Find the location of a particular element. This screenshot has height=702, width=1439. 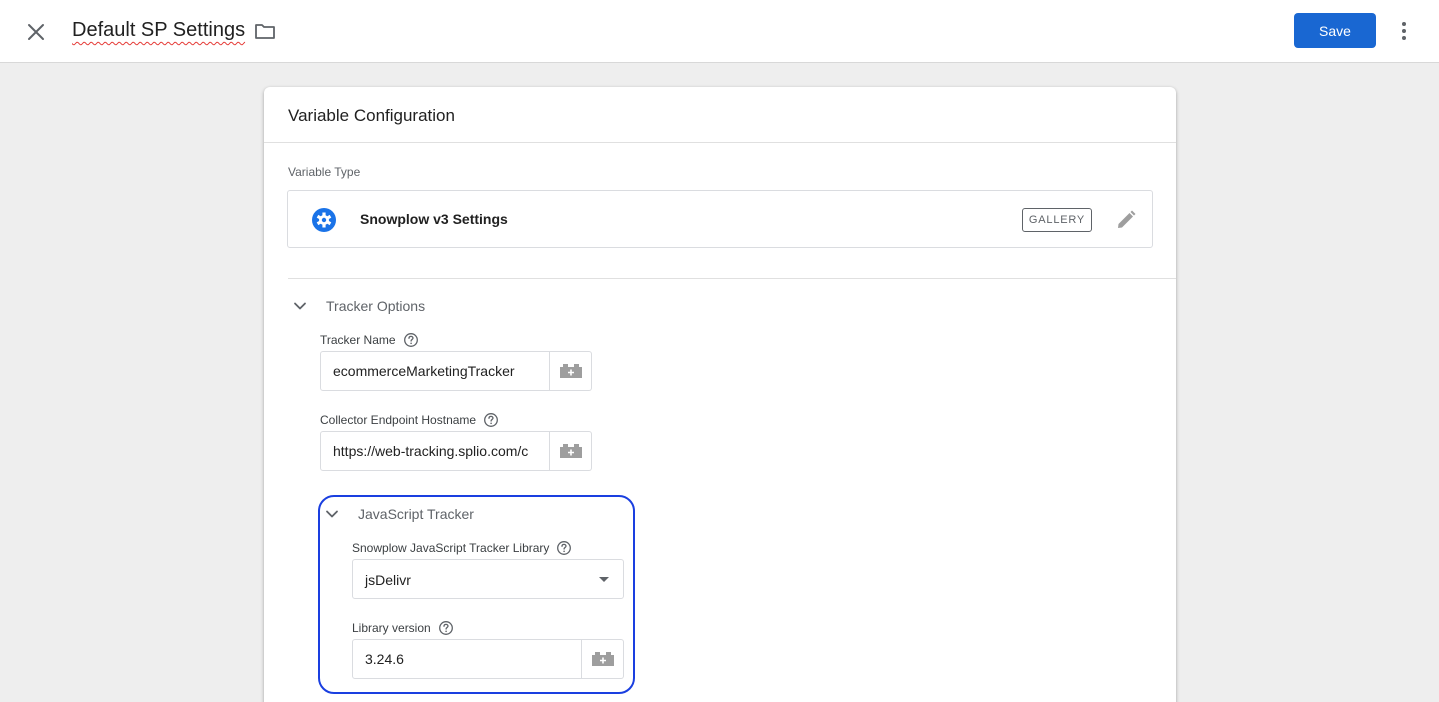

save-button: Save is located at coordinates (1335, 30).